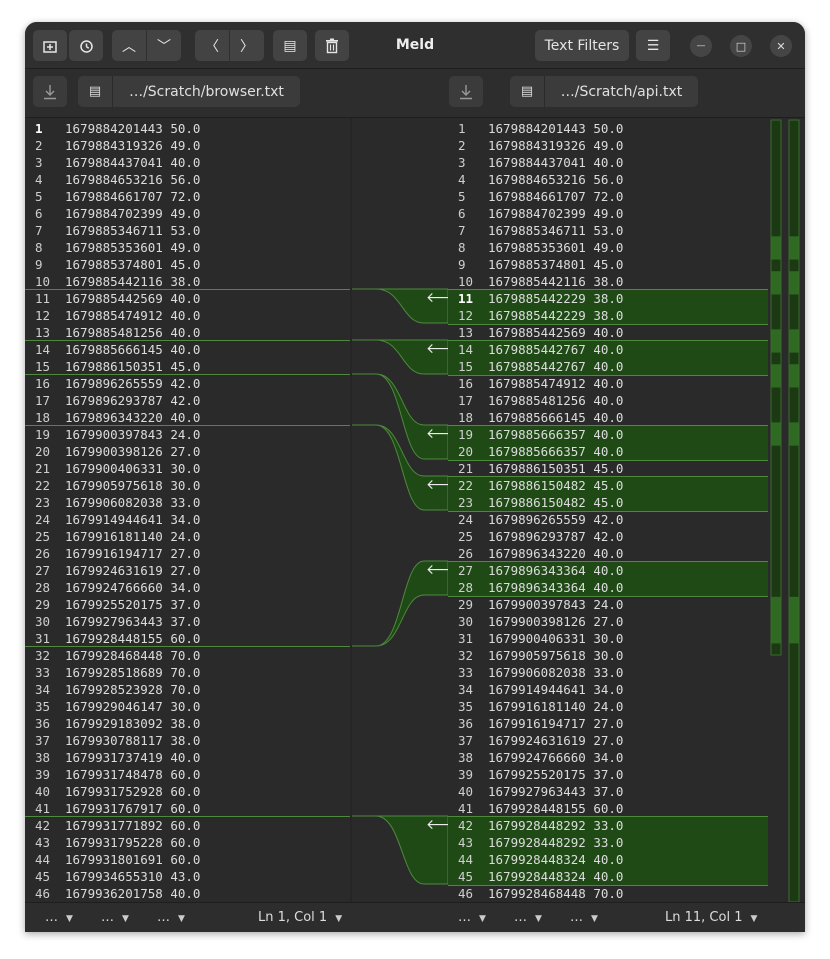  What do you see at coordinates (535, 417) in the screenshot?
I see `text-line: 18 1679885666145 40.0` at bounding box center [535, 417].